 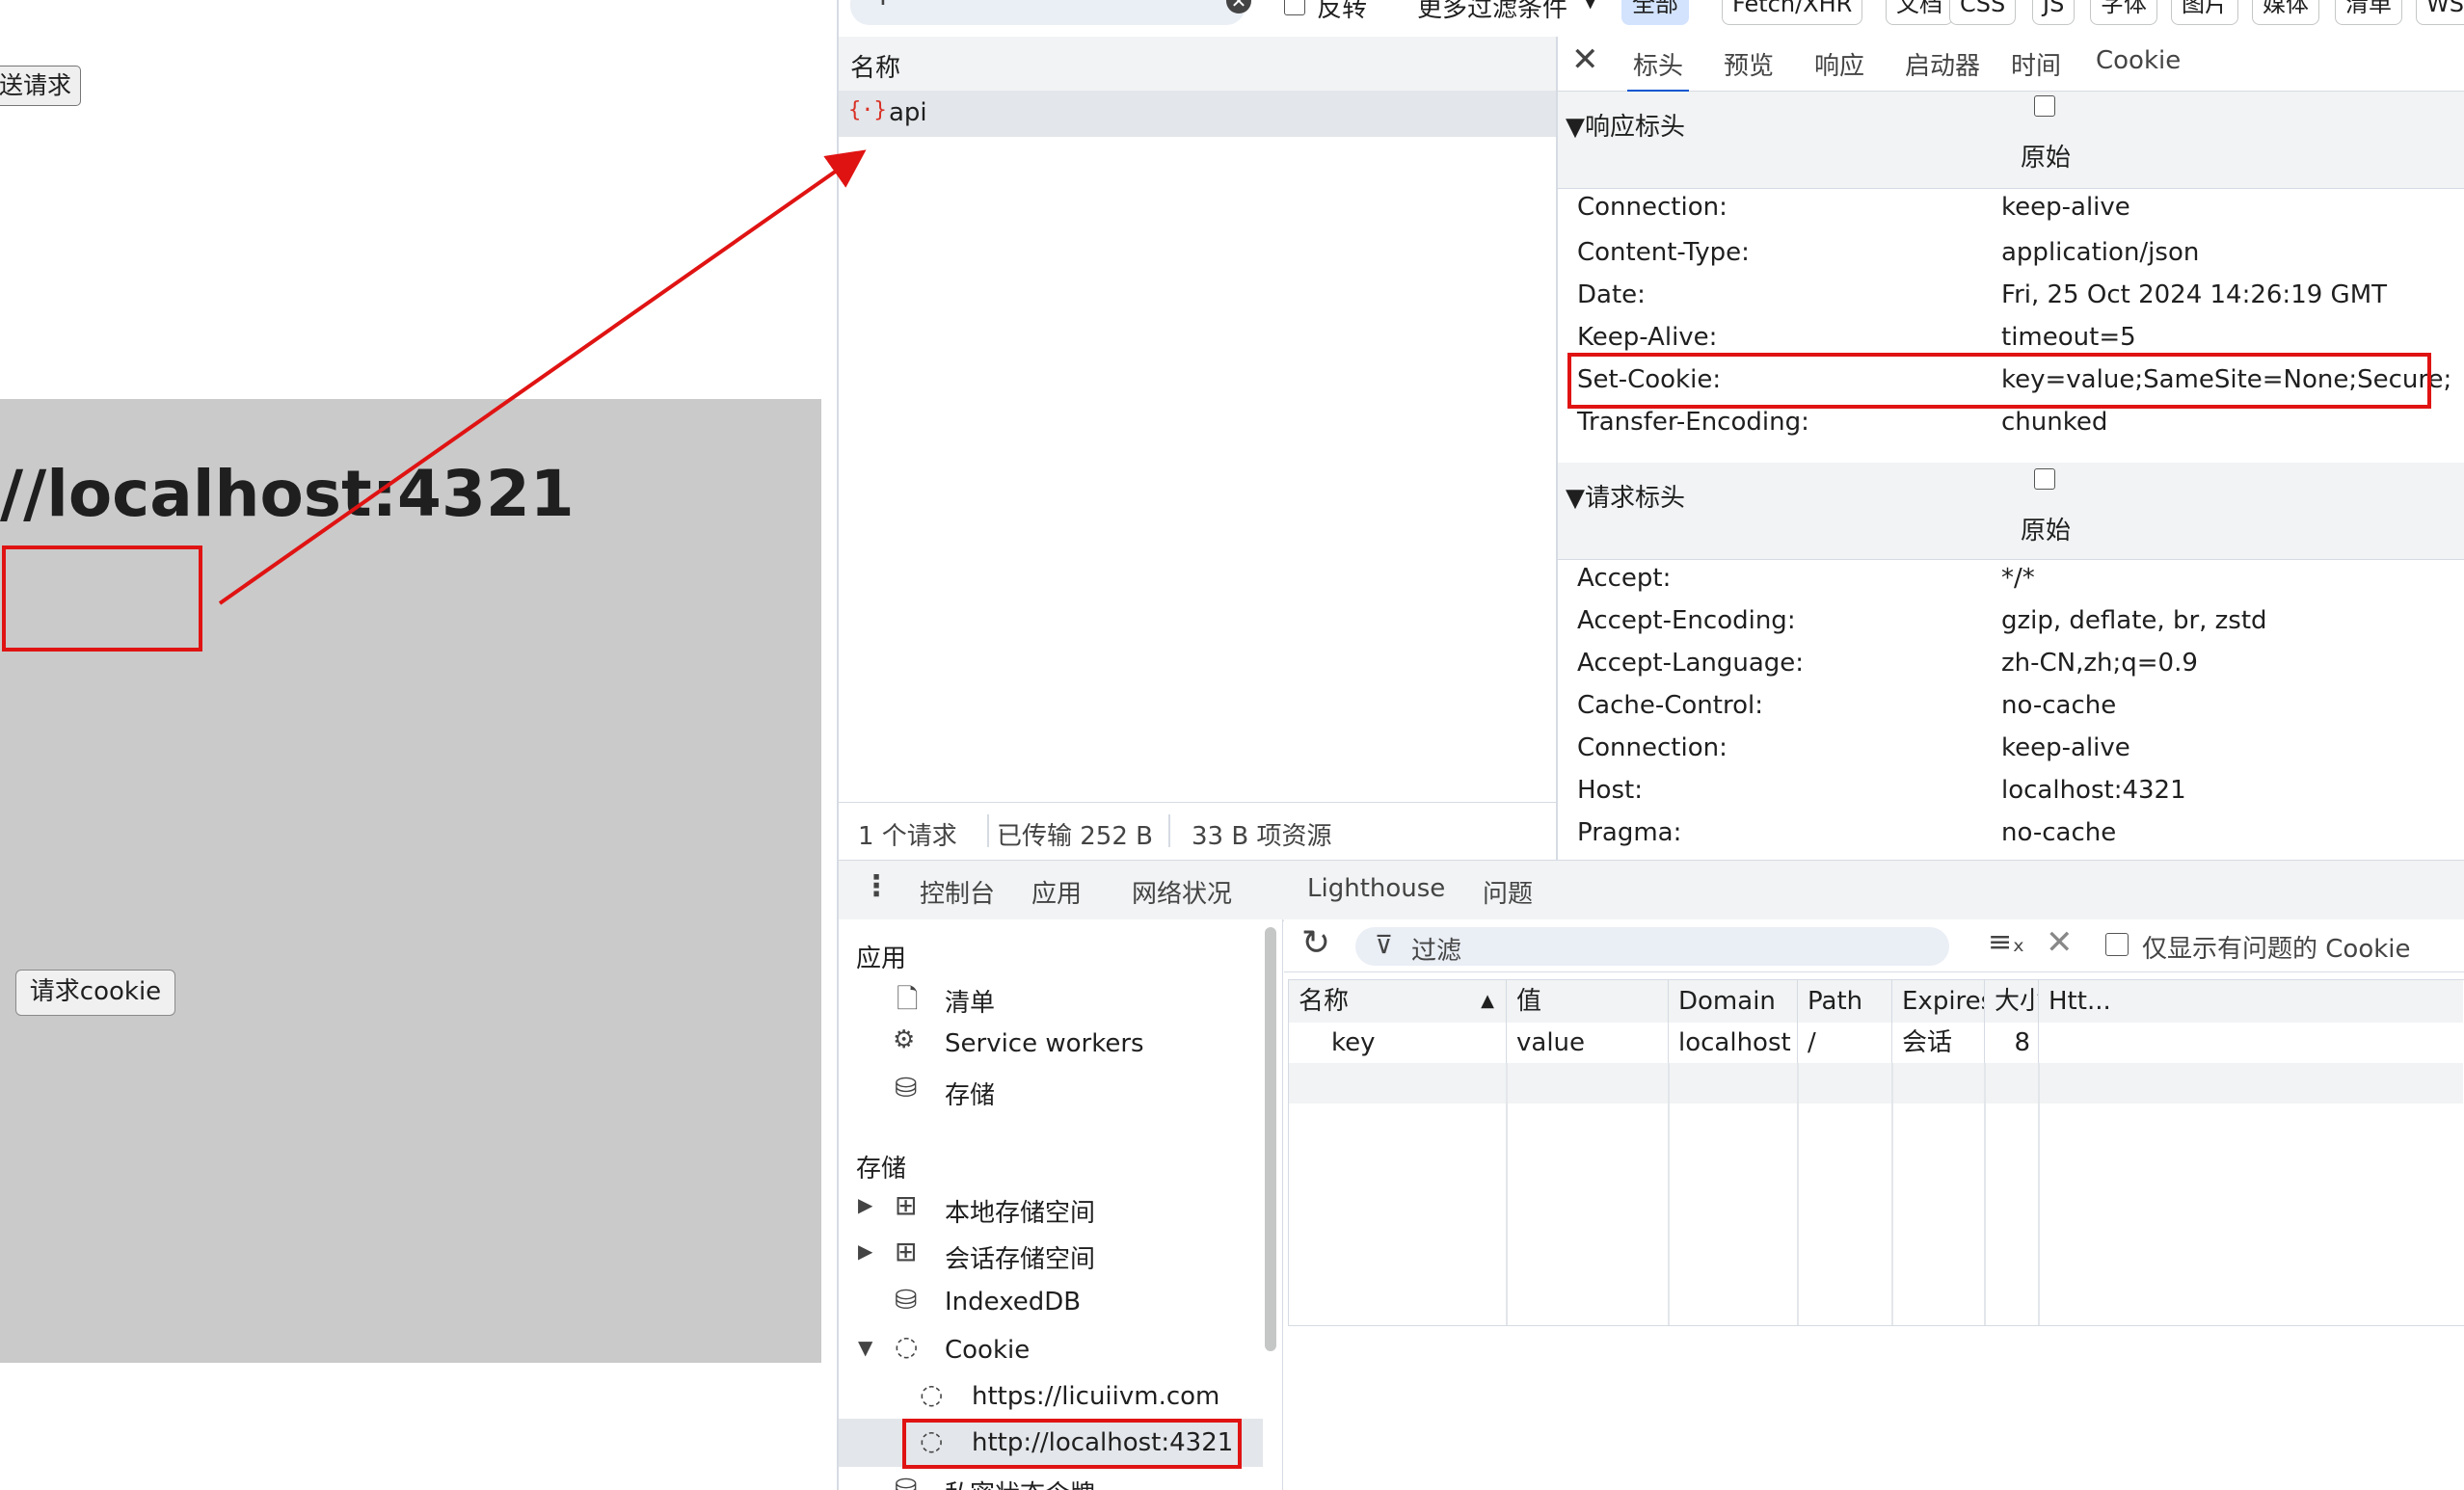 What do you see at coordinates (2012, 1043) in the screenshot?
I see `cookie-cell-size: 8` at bounding box center [2012, 1043].